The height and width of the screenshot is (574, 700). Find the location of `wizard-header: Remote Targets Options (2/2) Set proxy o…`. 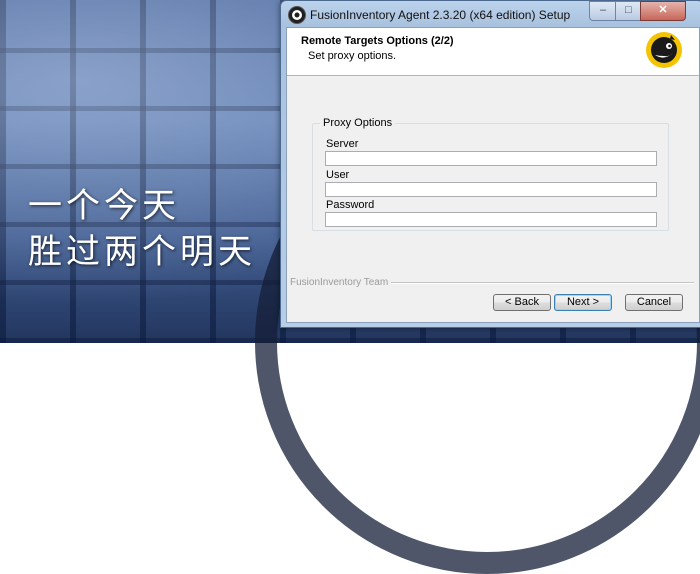

wizard-header: Remote Targets Options (2/2) Set proxy o… is located at coordinates (493, 52).